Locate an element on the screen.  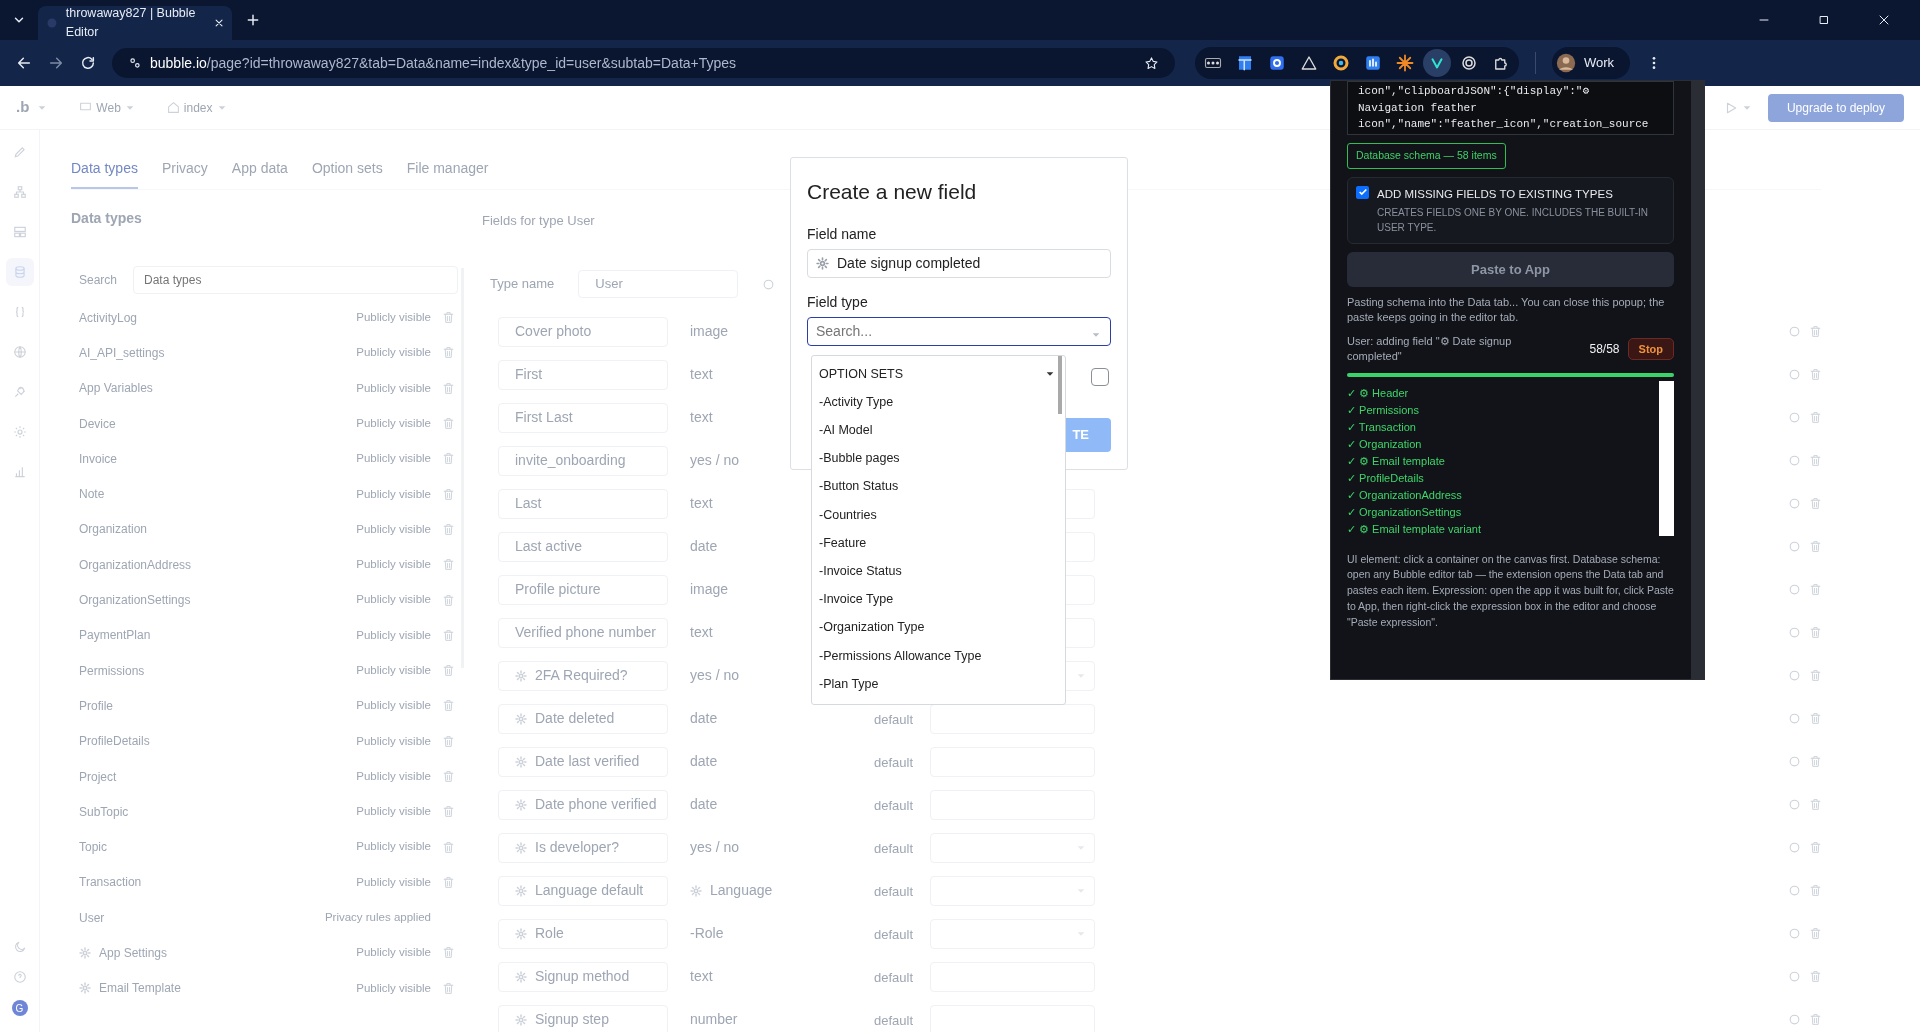
json-textarea: icon","clipboardJSON":{"display":"⚙ Navigation feather icon","name":"feather_icon","creation_source is located at coordinates (1510, 108).